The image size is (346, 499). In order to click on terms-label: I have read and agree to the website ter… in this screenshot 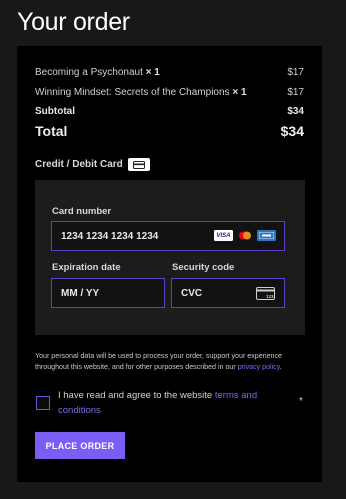, I will do `click(158, 403)`.